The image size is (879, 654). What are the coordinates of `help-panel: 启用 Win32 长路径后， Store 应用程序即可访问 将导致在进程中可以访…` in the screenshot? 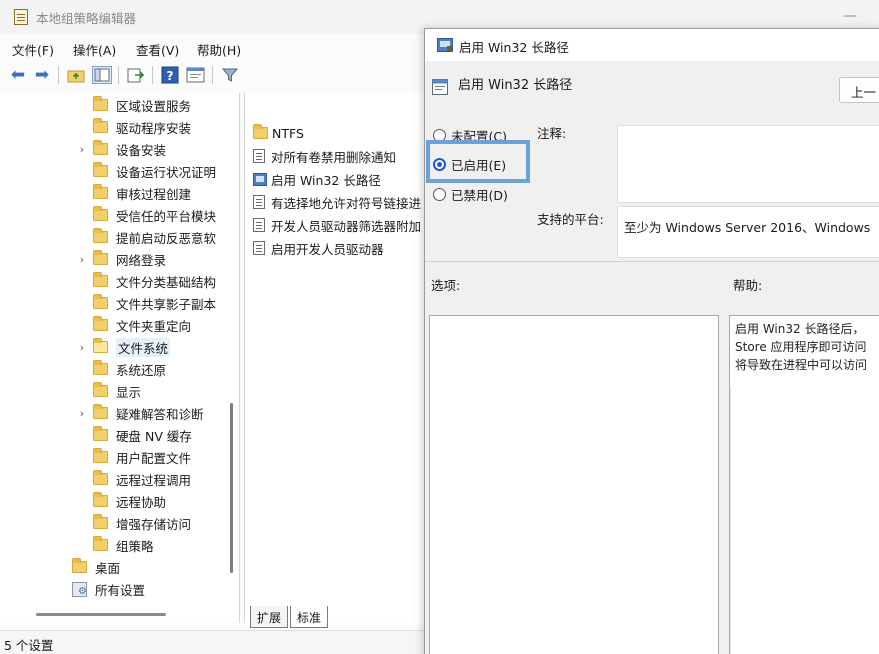 It's located at (804, 484).